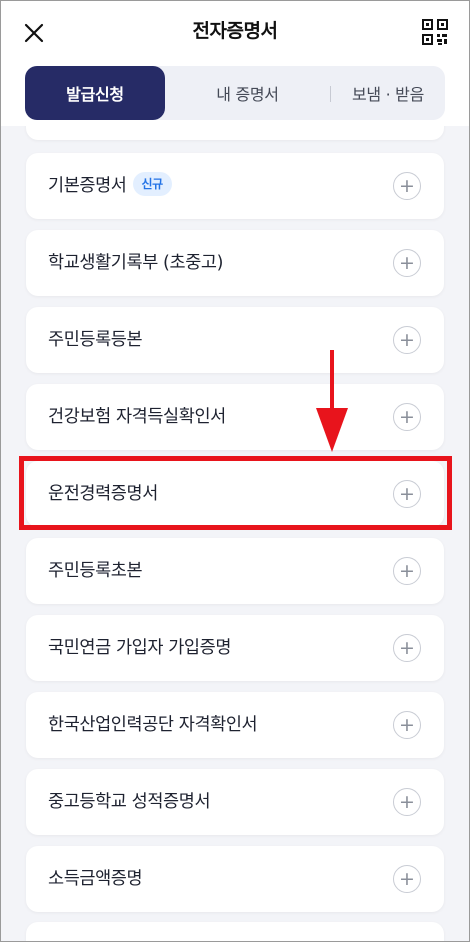  Describe the element at coordinates (129, 802) in the screenshot. I see `list-item-label: 중고등학교 성적증명서` at that location.